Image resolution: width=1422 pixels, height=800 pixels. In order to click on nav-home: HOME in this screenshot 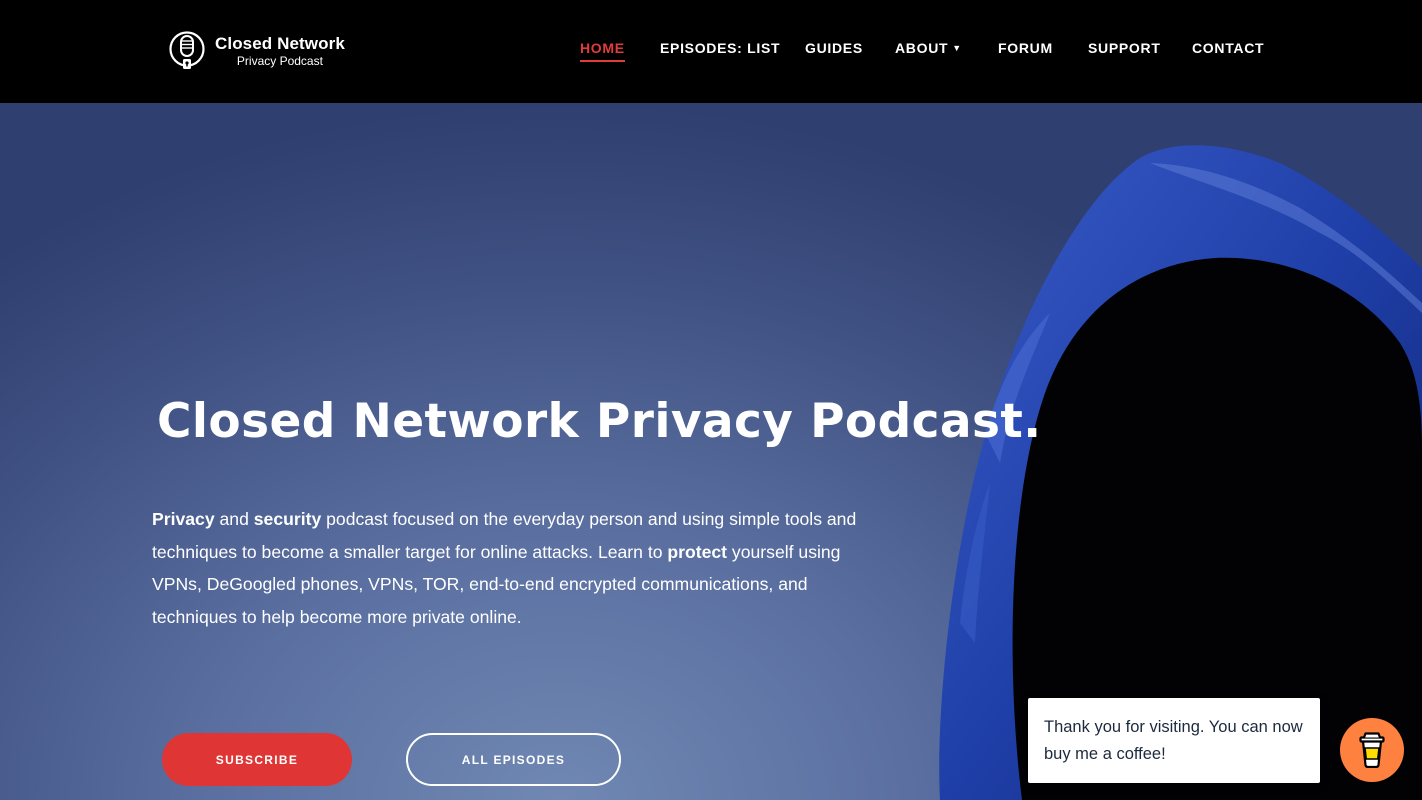, I will do `click(602, 50)`.